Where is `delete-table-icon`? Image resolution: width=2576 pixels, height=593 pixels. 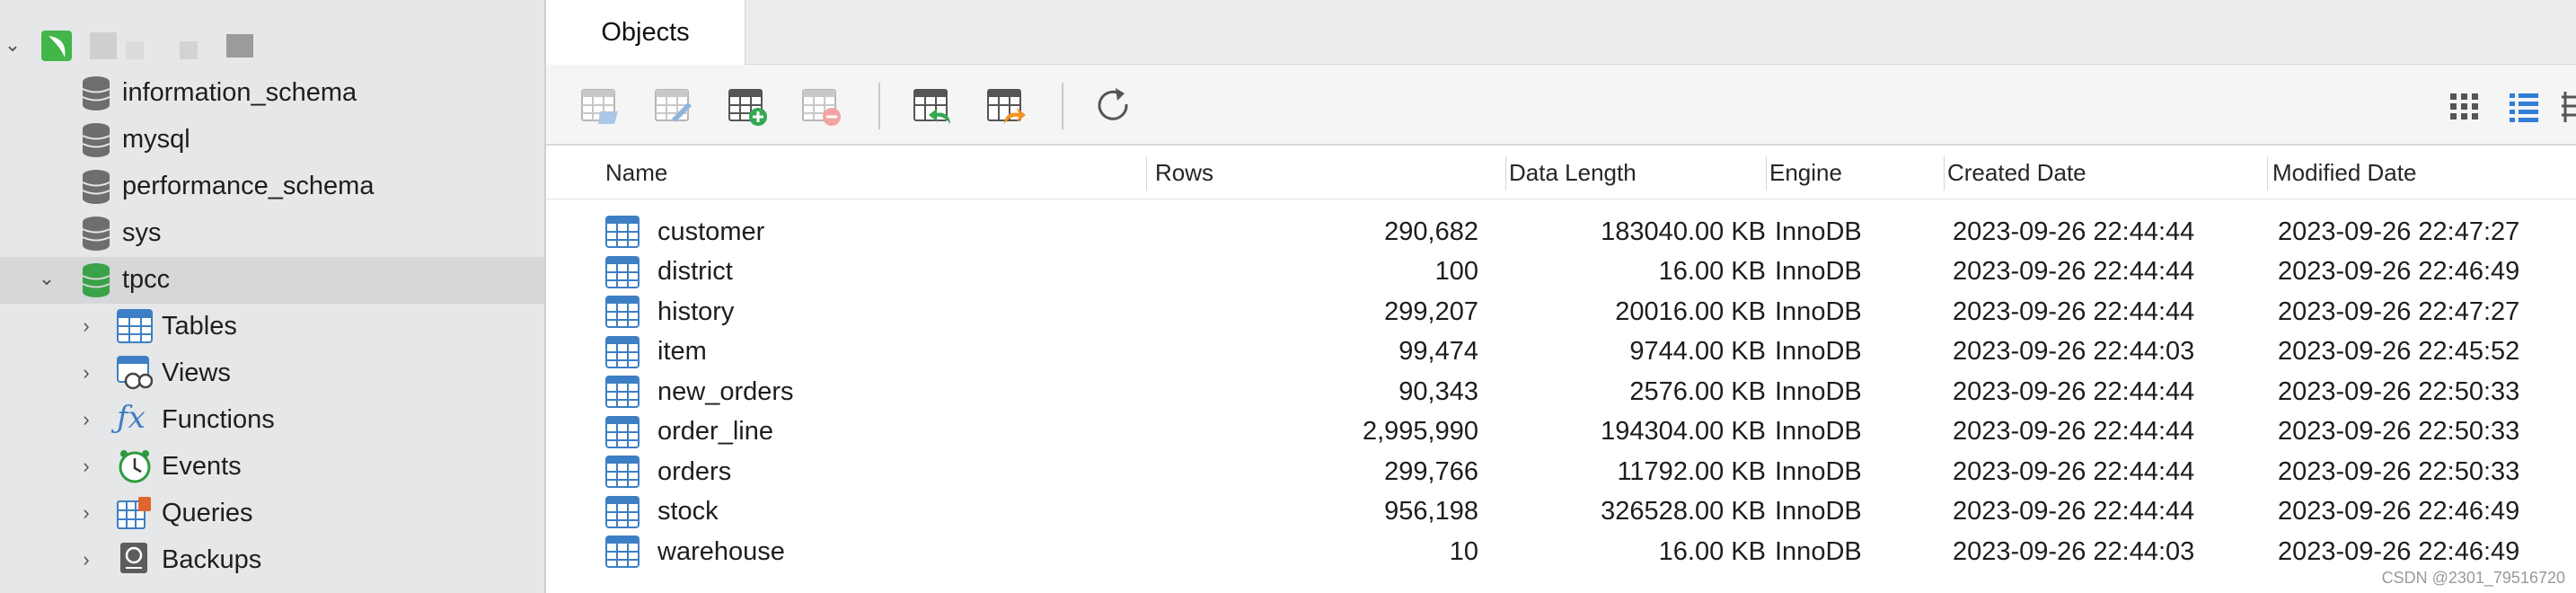
delete-table-icon is located at coordinates (820, 106).